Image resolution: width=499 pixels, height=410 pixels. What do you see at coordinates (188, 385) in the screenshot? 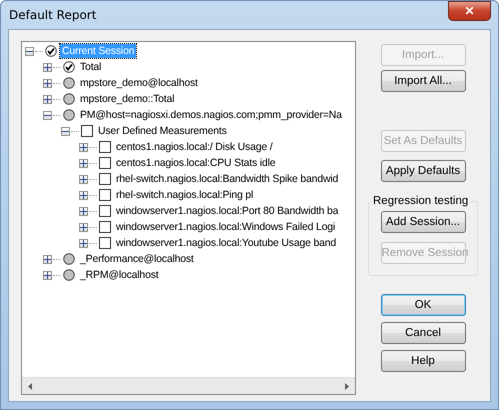
I see `horizontal-scrollbar` at bounding box center [188, 385].